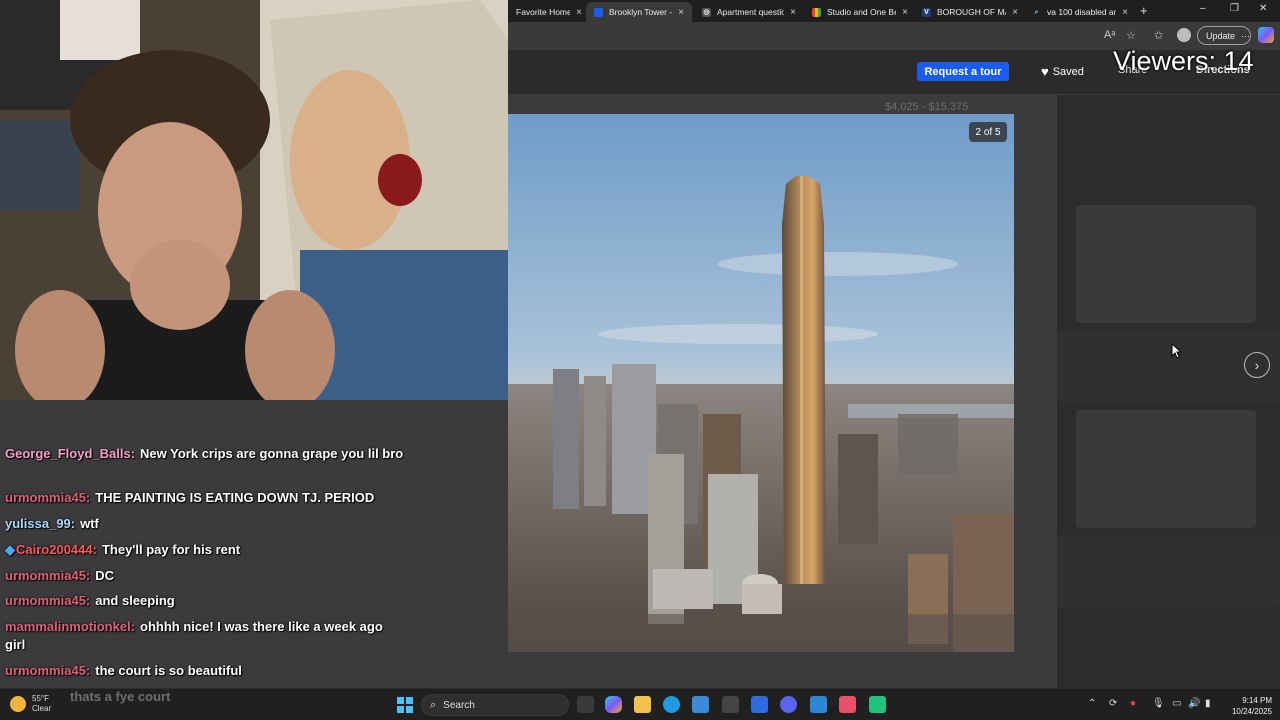 The width and height of the screenshot is (1280, 720). Describe the element at coordinates (18, 704) in the screenshot. I see `sun-icon` at that location.